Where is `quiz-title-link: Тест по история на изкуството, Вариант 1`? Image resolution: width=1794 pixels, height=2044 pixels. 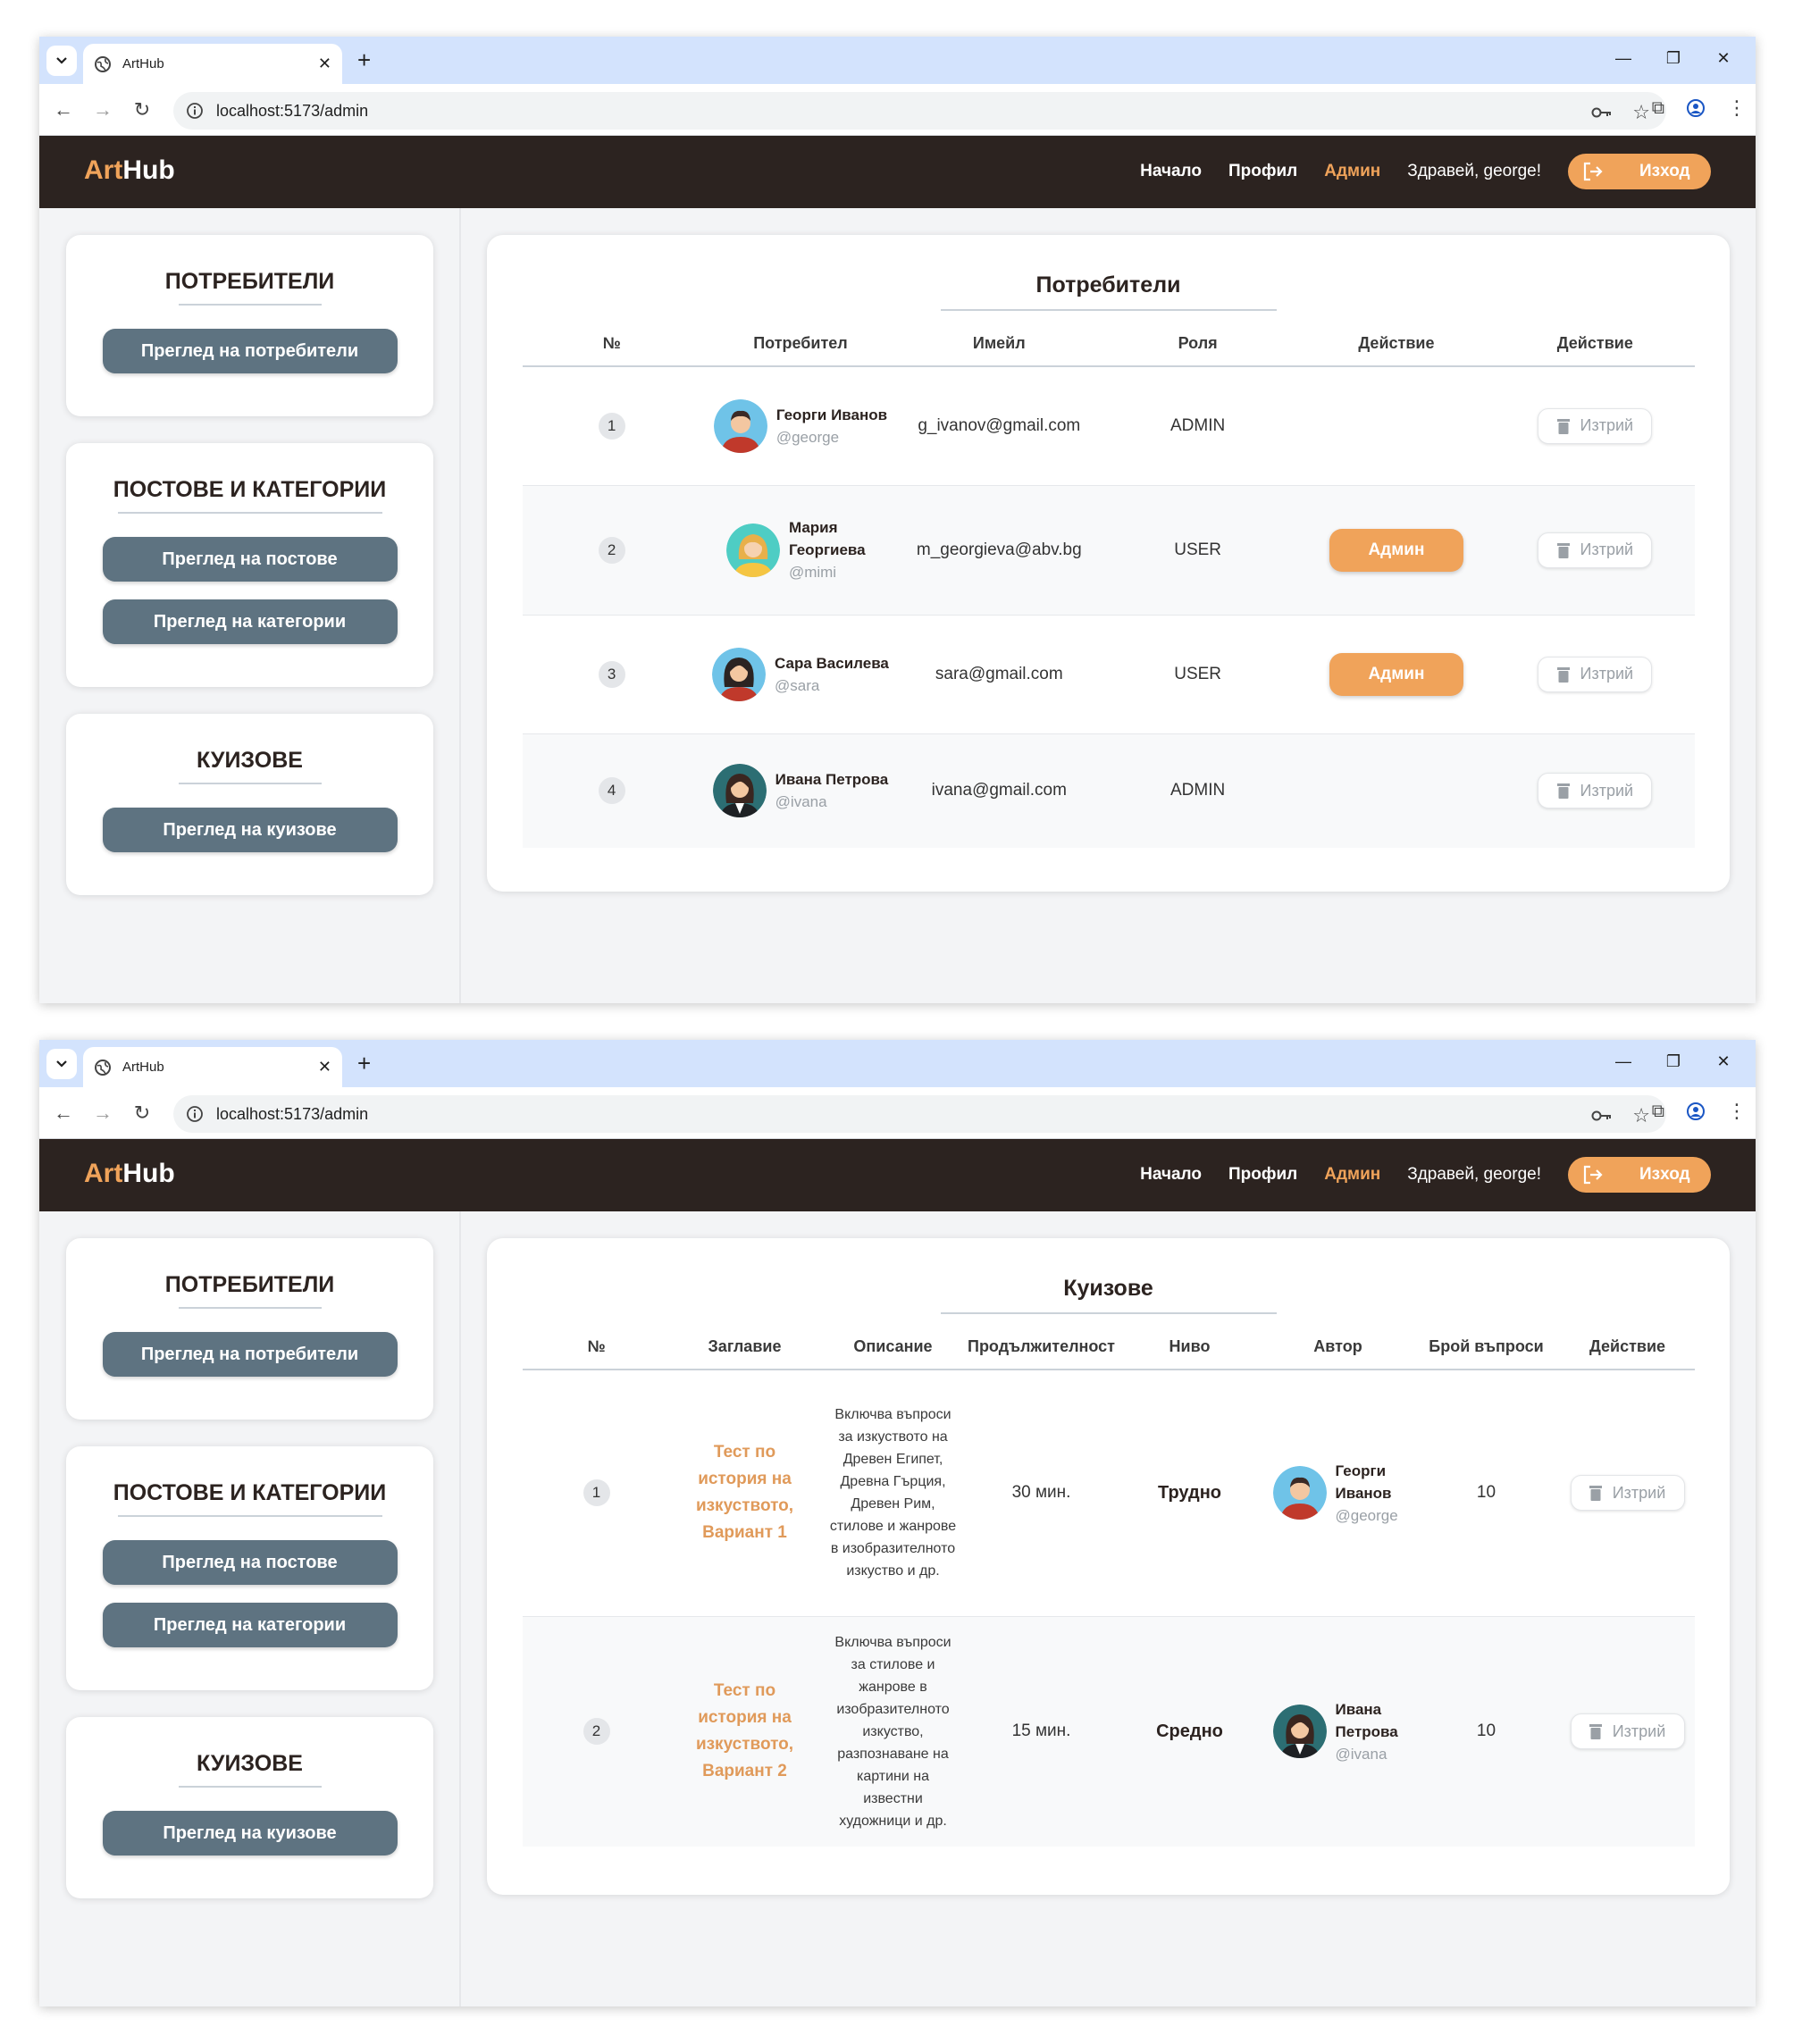 quiz-title-link: Тест по история на изкуството, Вариант 1 is located at coordinates (745, 1492).